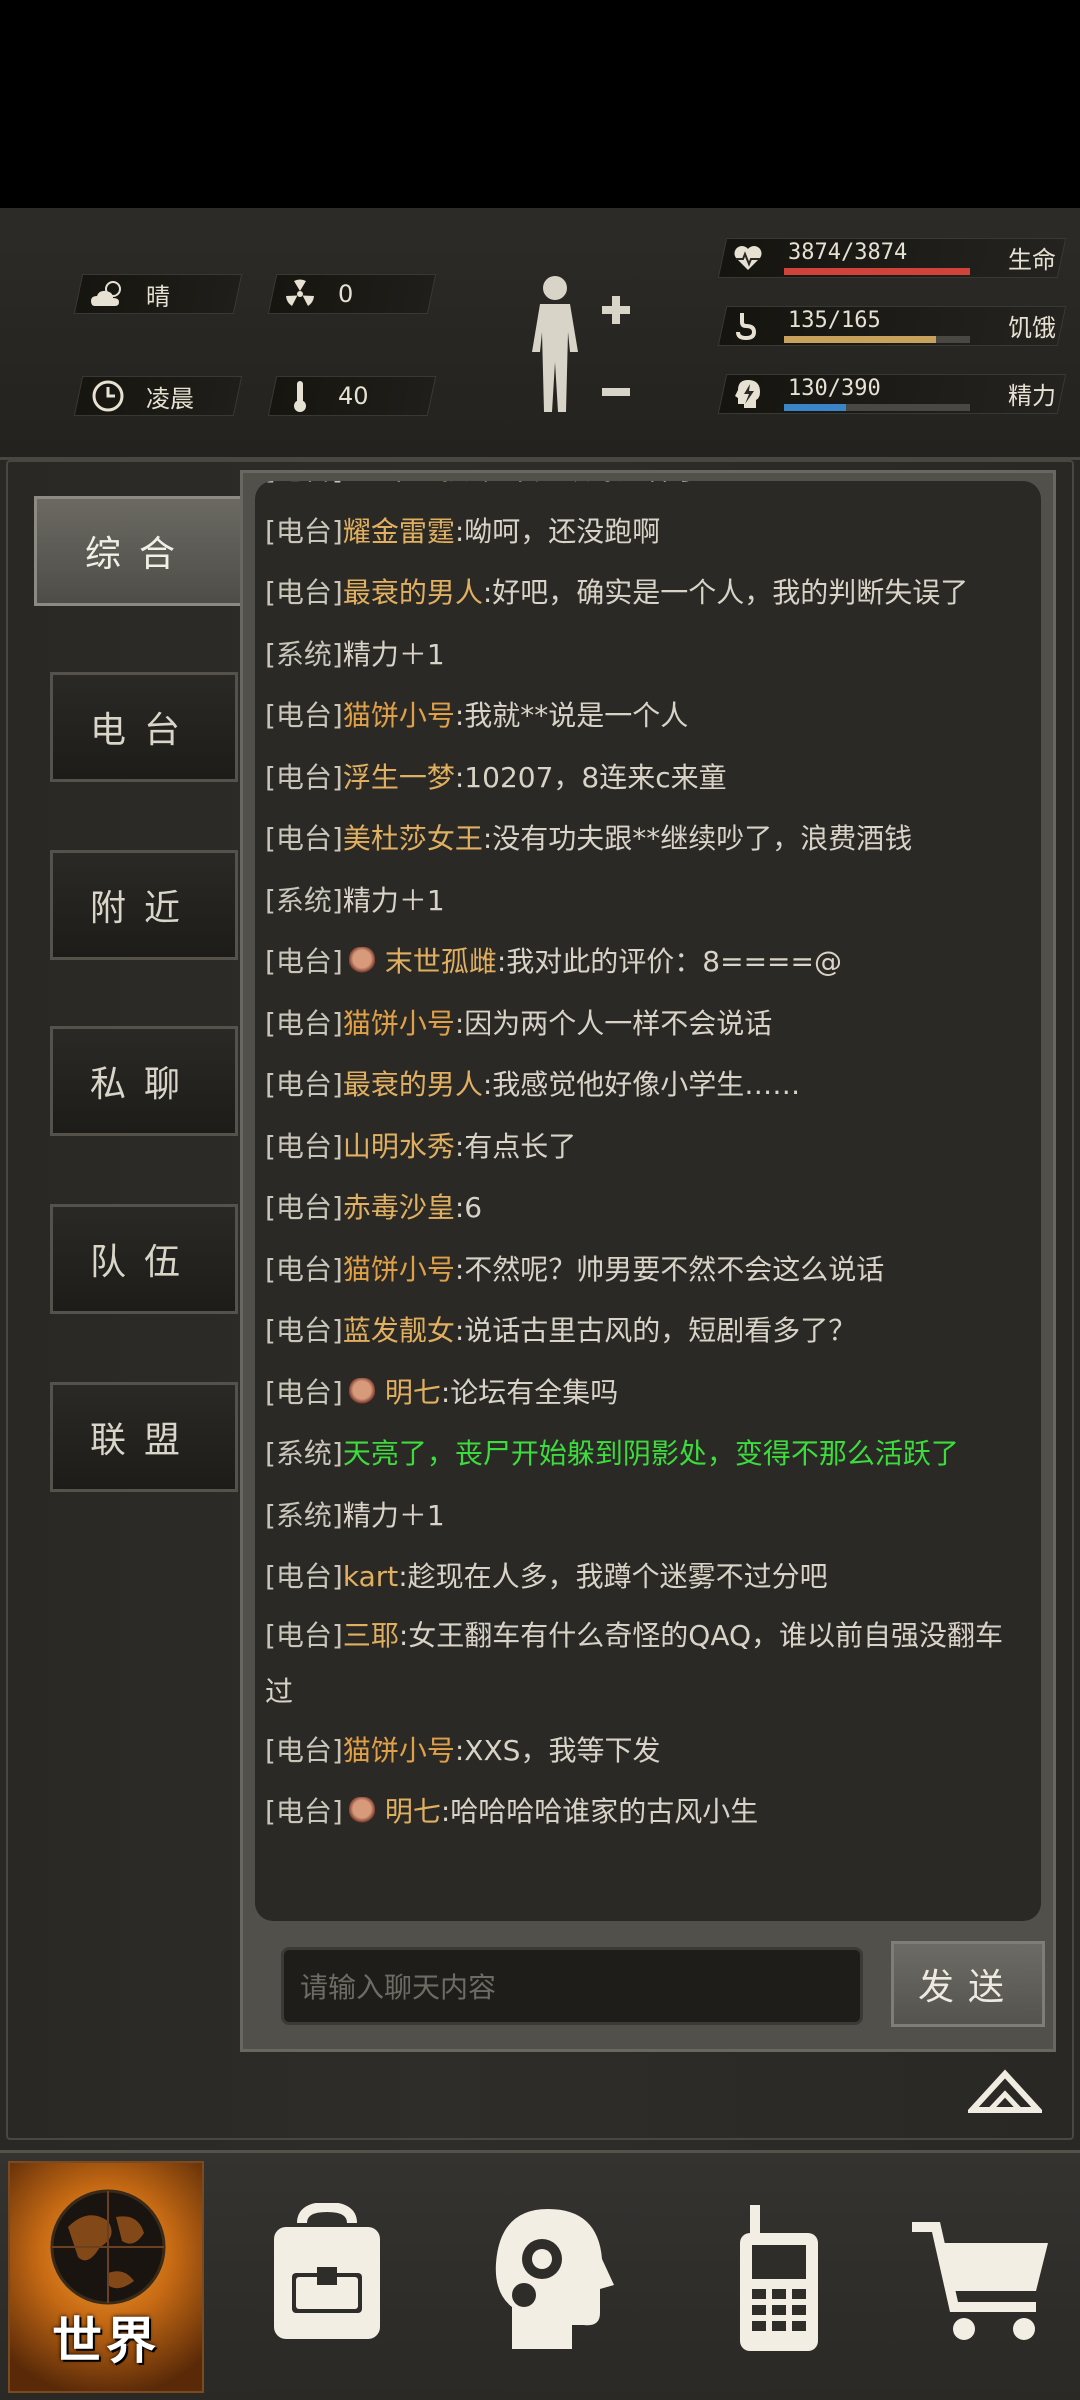 The width and height of the screenshot is (1080, 2400). I want to click on nav-skills, so click(553, 2278).